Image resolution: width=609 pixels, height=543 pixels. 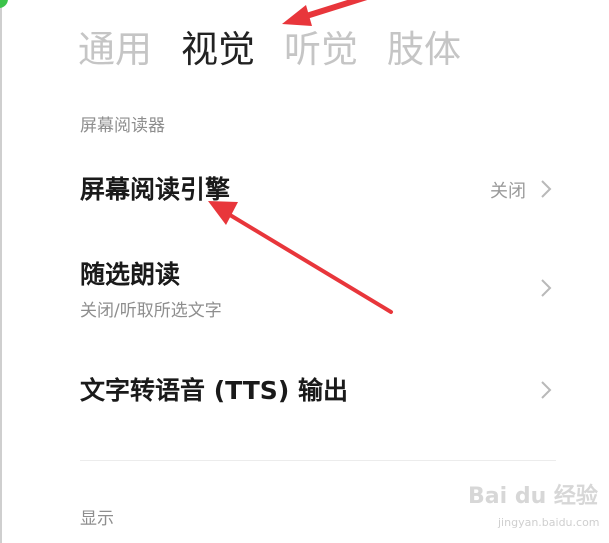 What do you see at coordinates (218, 50) in the screenshot?
I see `tab-vision: 视觉` at bounding box center [218, 50].